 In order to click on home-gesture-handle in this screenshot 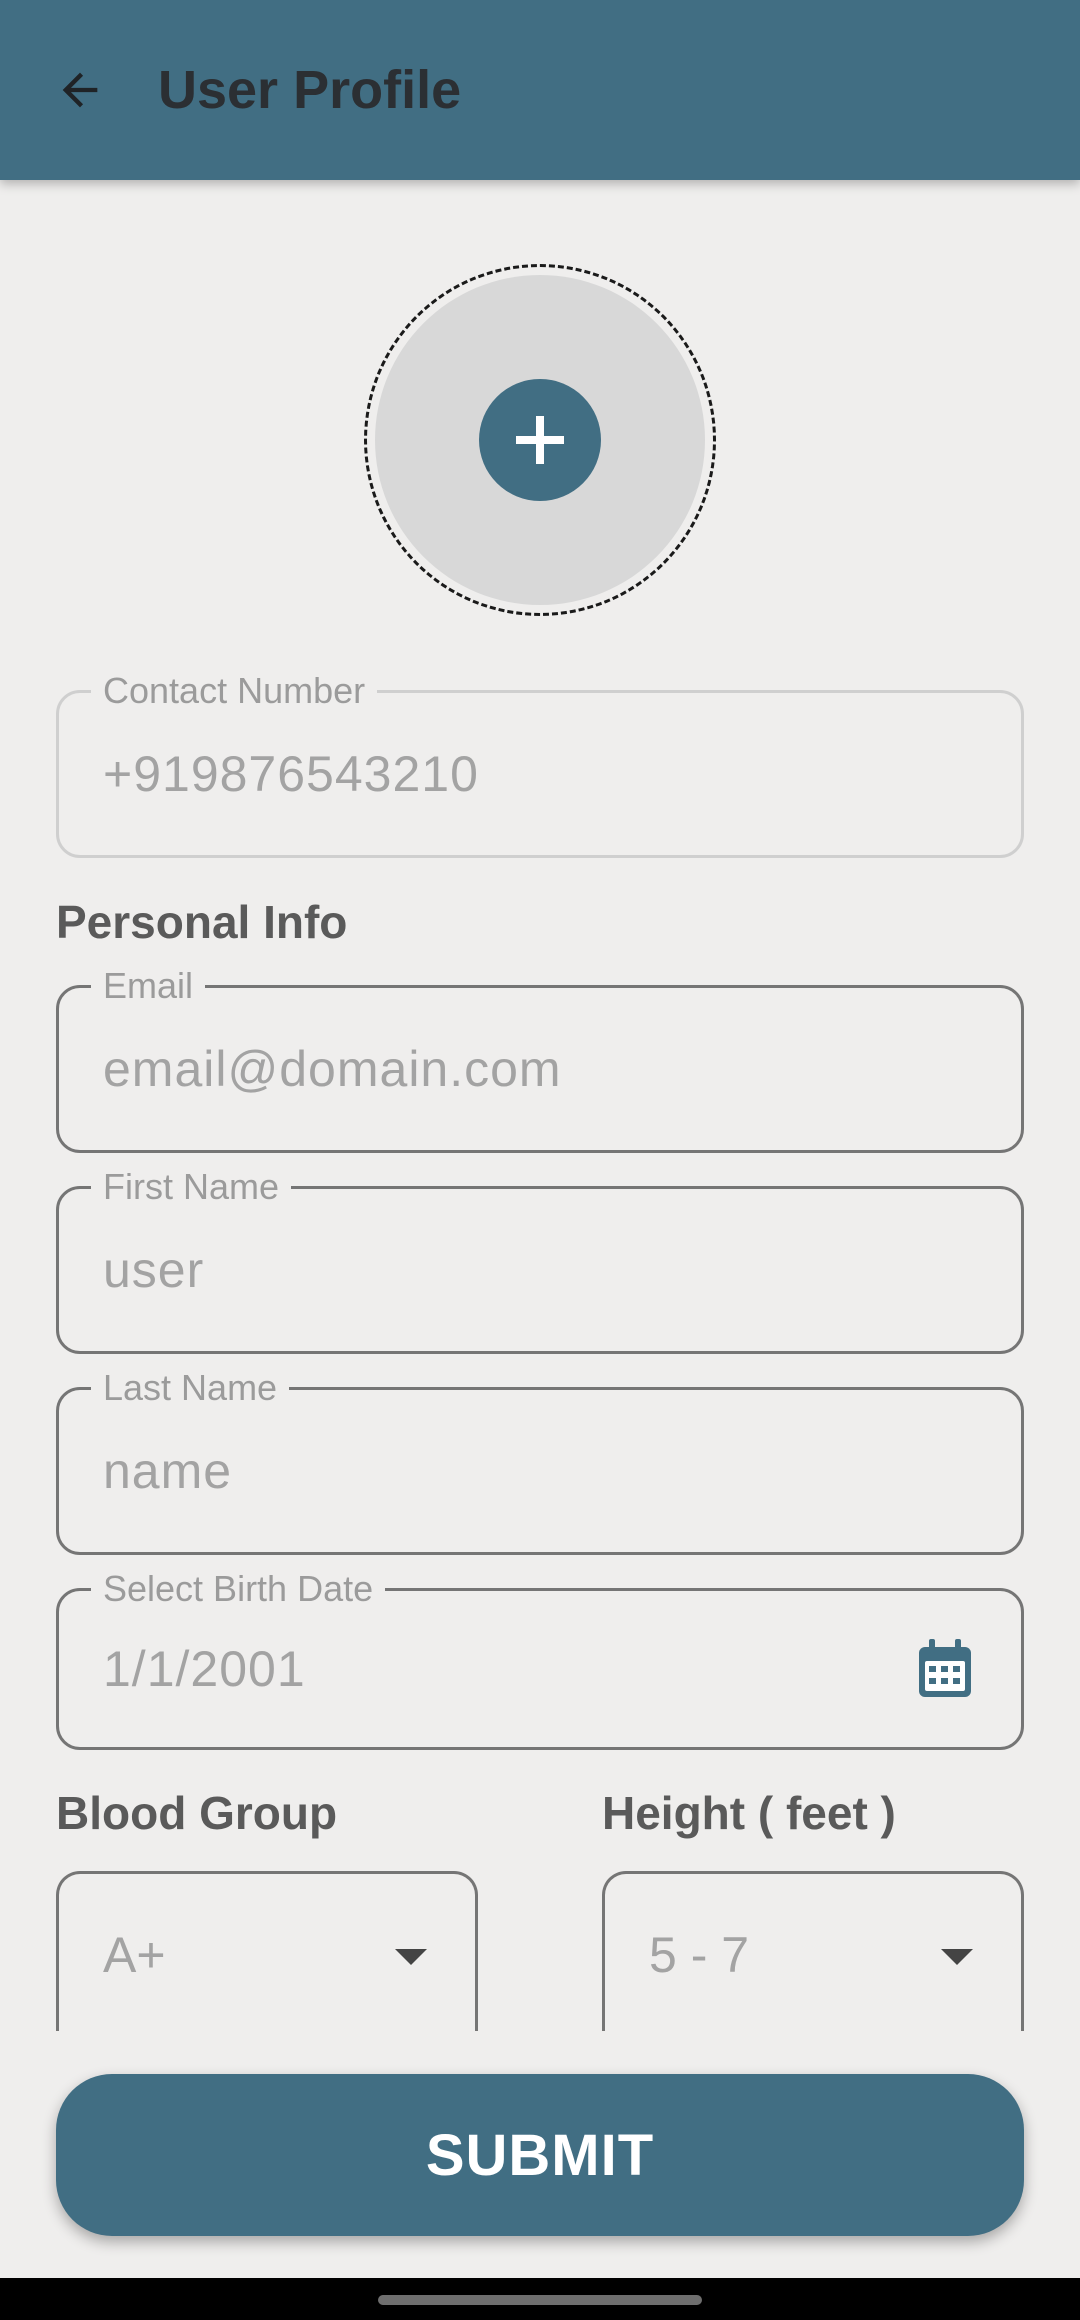, I will do `click(540, 2300)`.